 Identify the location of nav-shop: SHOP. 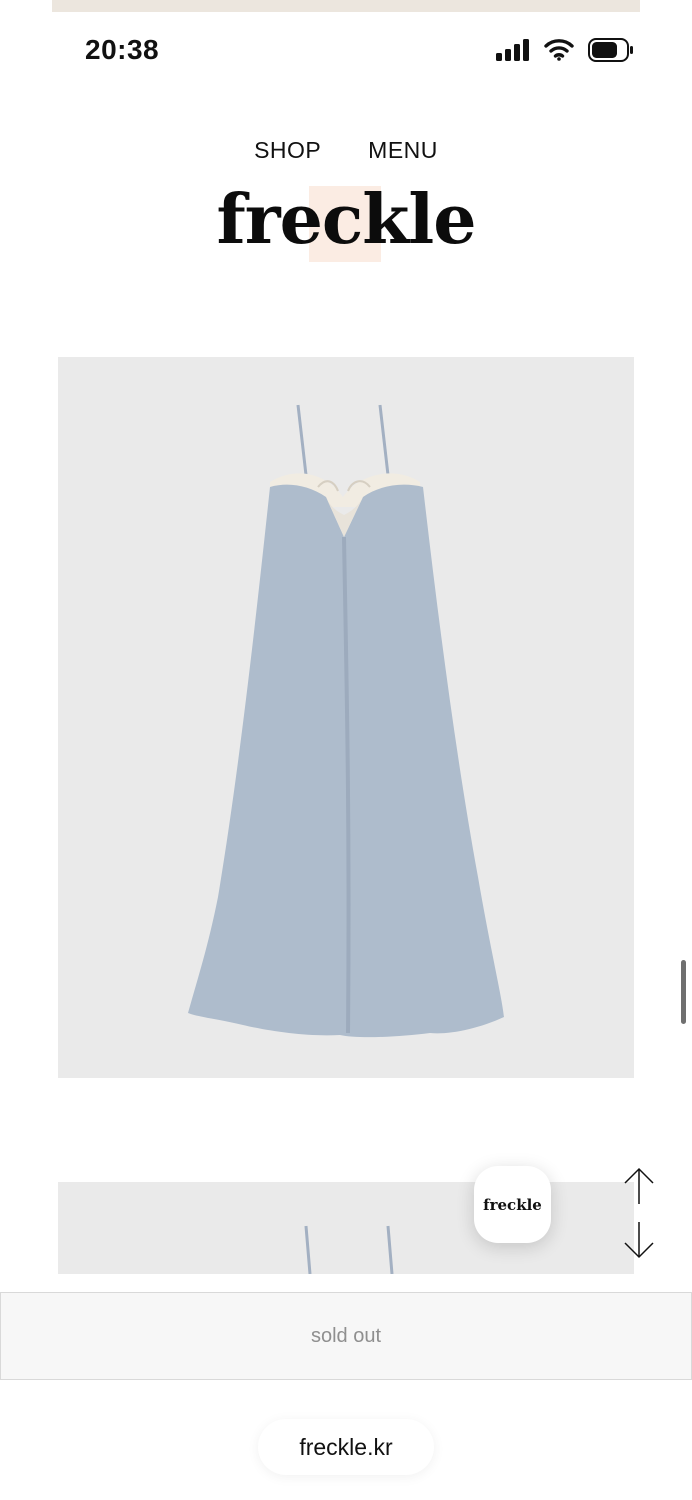
(287, 150).